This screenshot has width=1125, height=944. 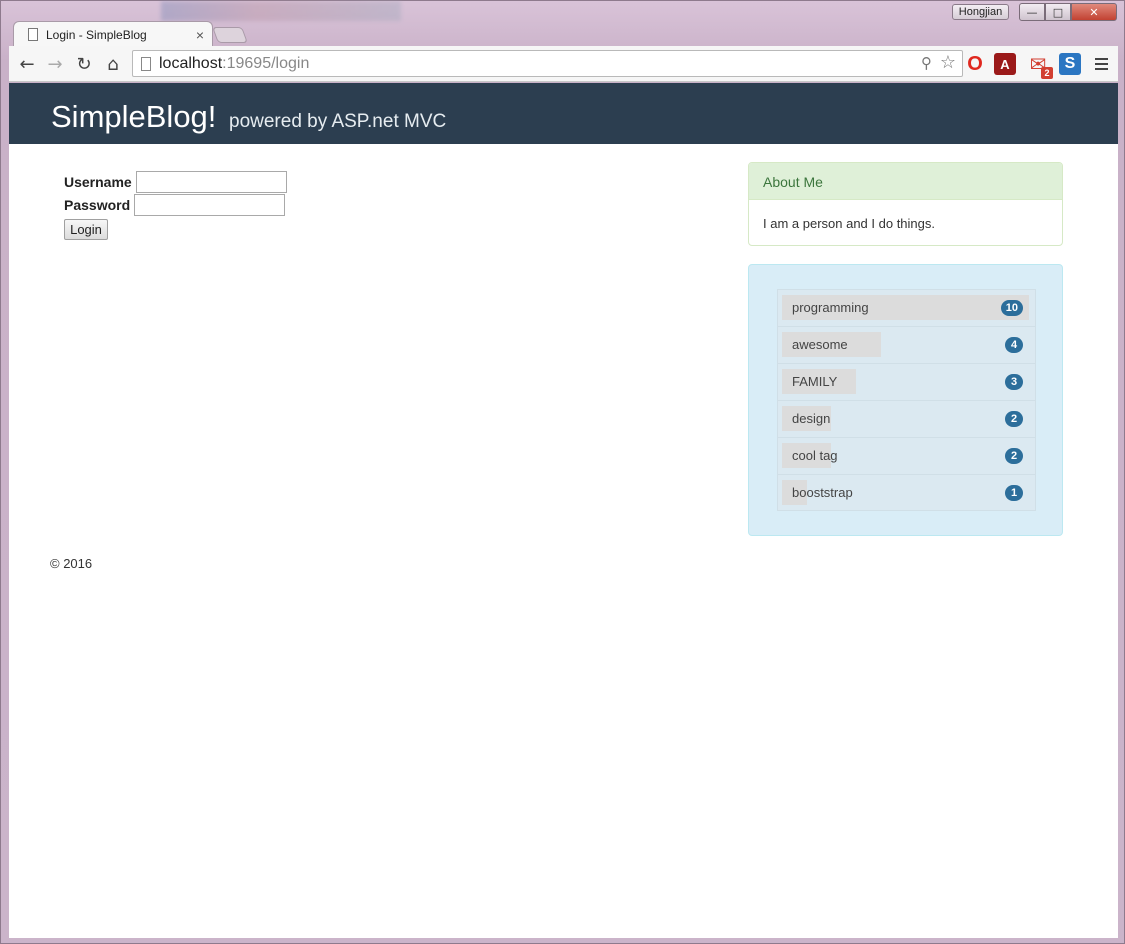 What do you see at coordinates (1040, 66) in the screenshot?
I see `gmail-extension-icon: ✉ 2` at bounding box center [1040, 66].